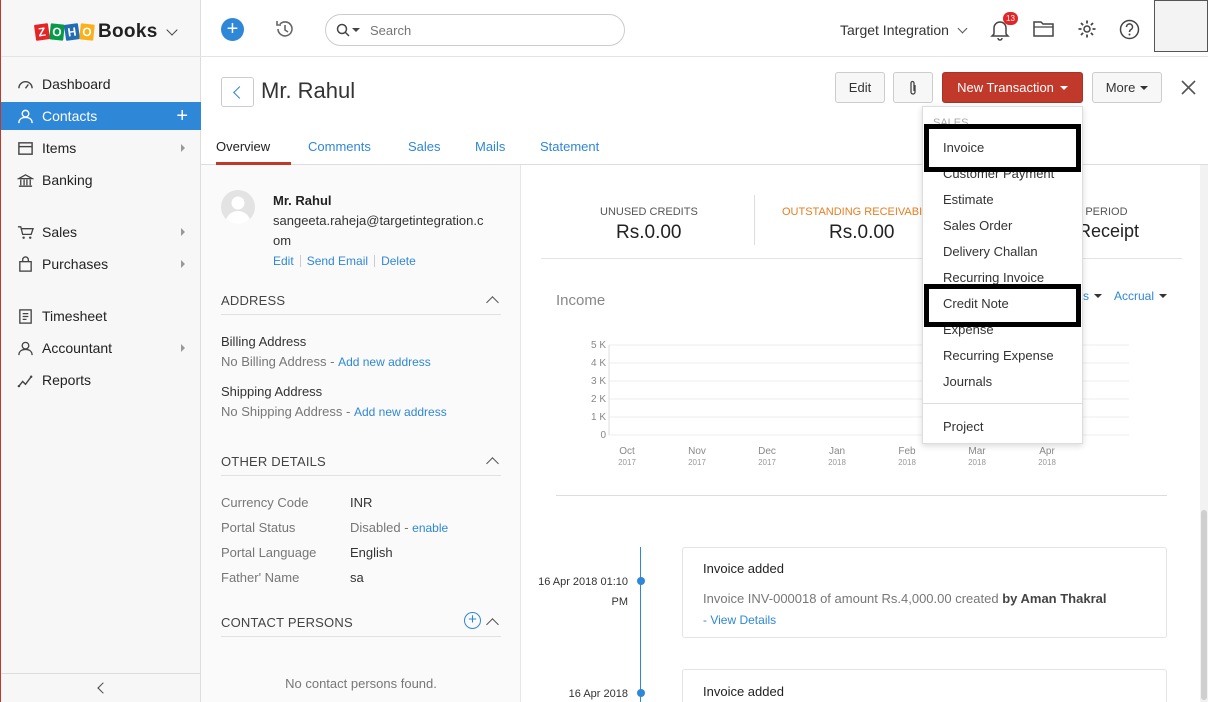 The width and height of the screenshot is (1208, 702). Describe the element at coordinates (253, 152) in the screenshot. I see `tab-overview: Overview` at that location.